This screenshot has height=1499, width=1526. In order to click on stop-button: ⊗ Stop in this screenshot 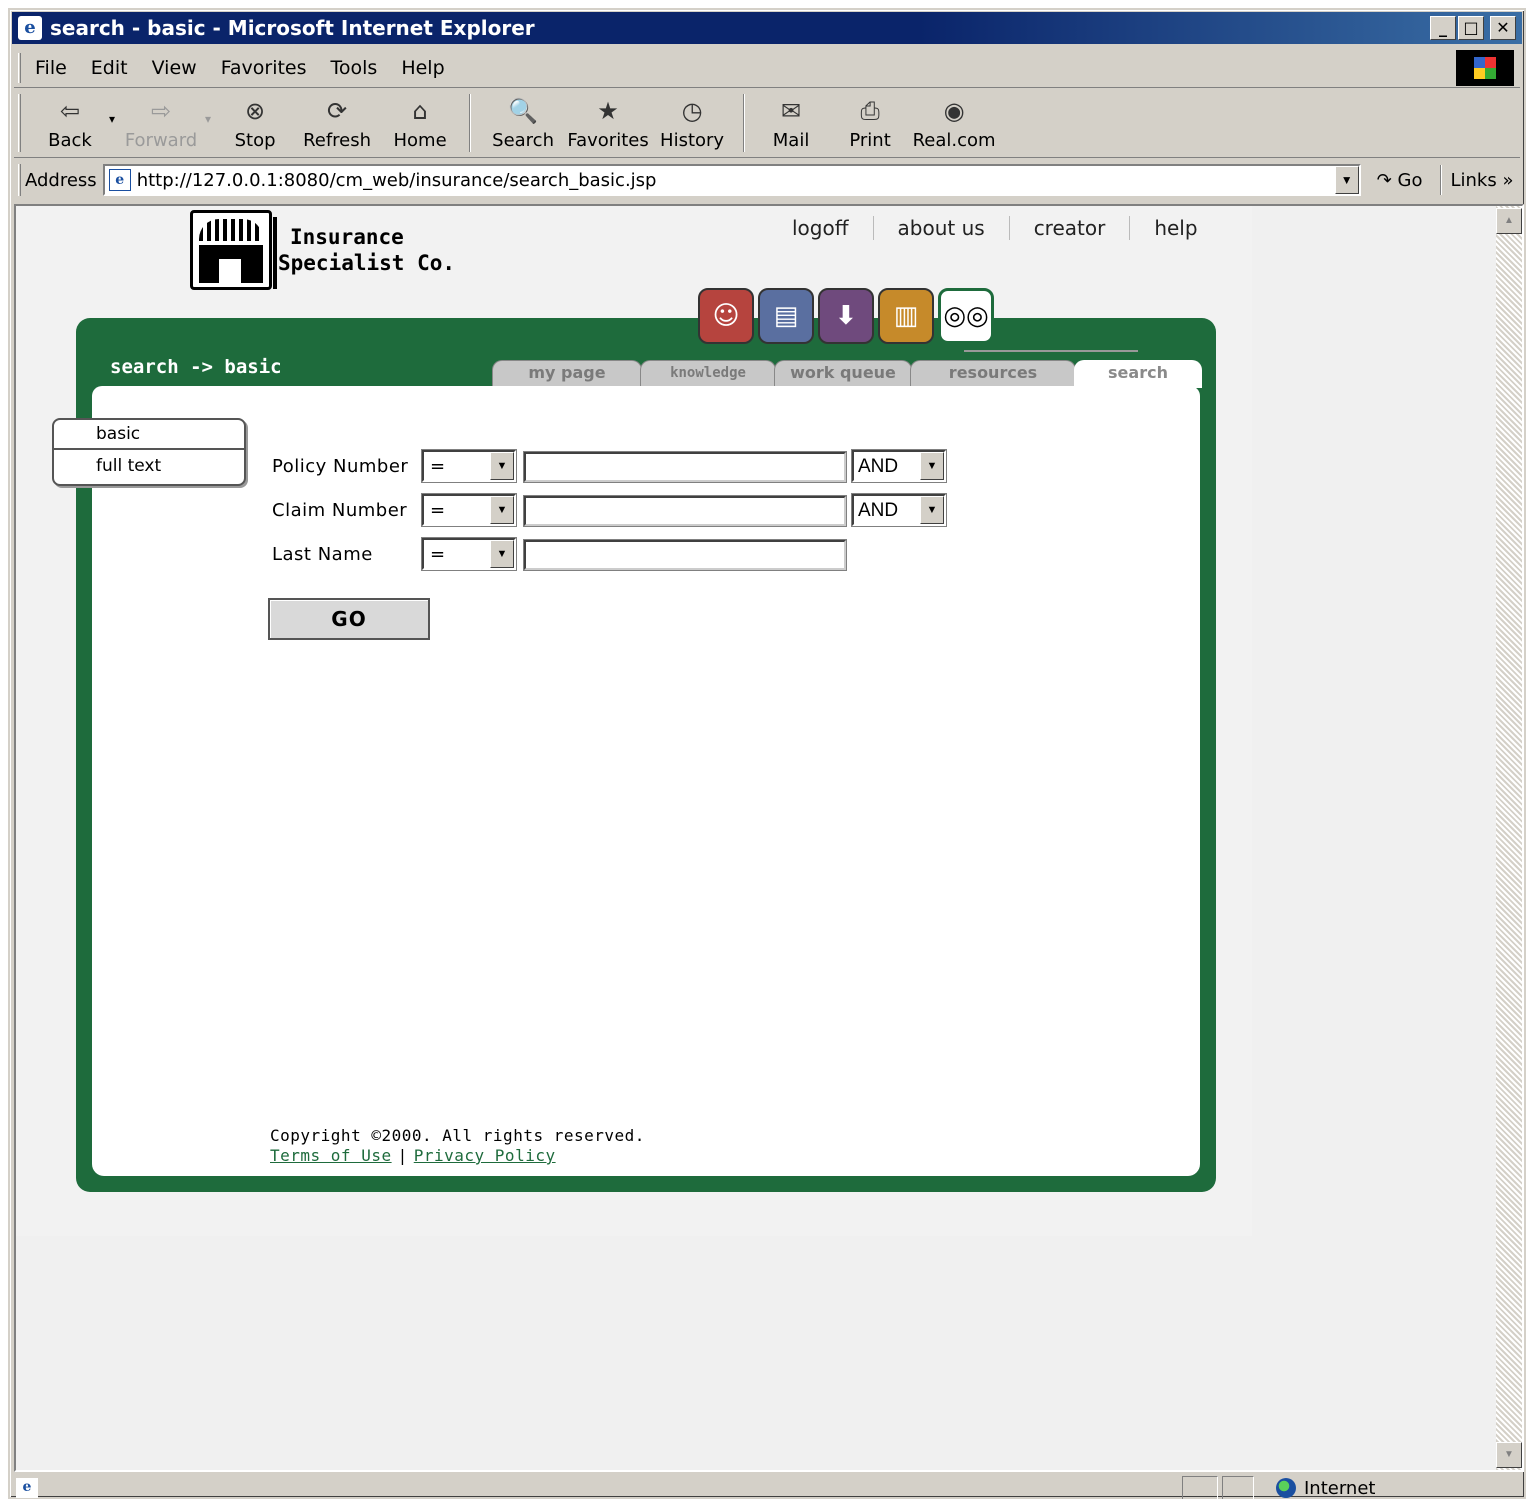, I will do `click(255, 122)`.